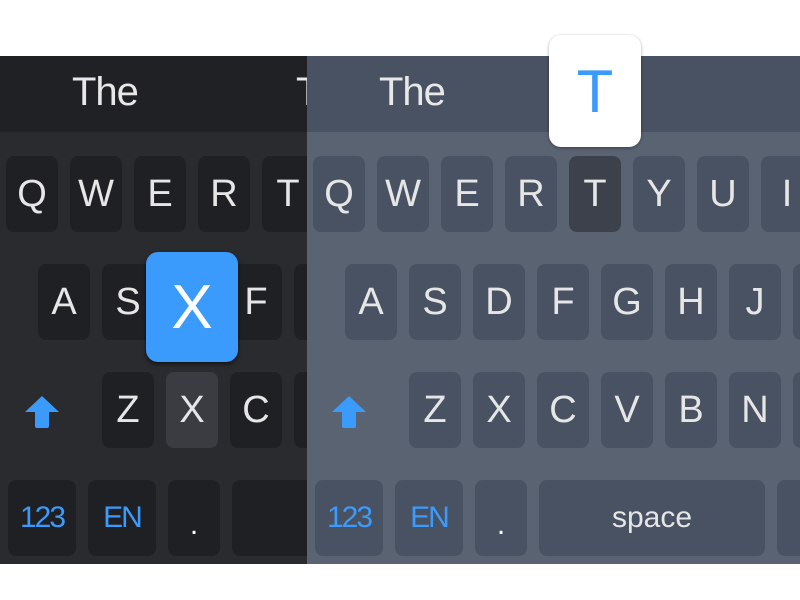 This screenshot has width=800, height=600. What do you see at coordinates (796, 410) in the screenshot?
I see `key-m` at bounding box center [796, 410].